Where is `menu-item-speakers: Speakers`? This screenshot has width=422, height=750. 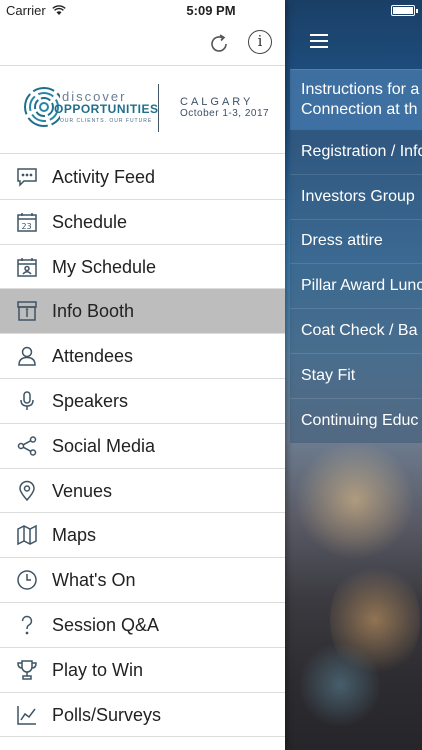 menu-item-speakers: Speakers is located at coordinates (142, 401).